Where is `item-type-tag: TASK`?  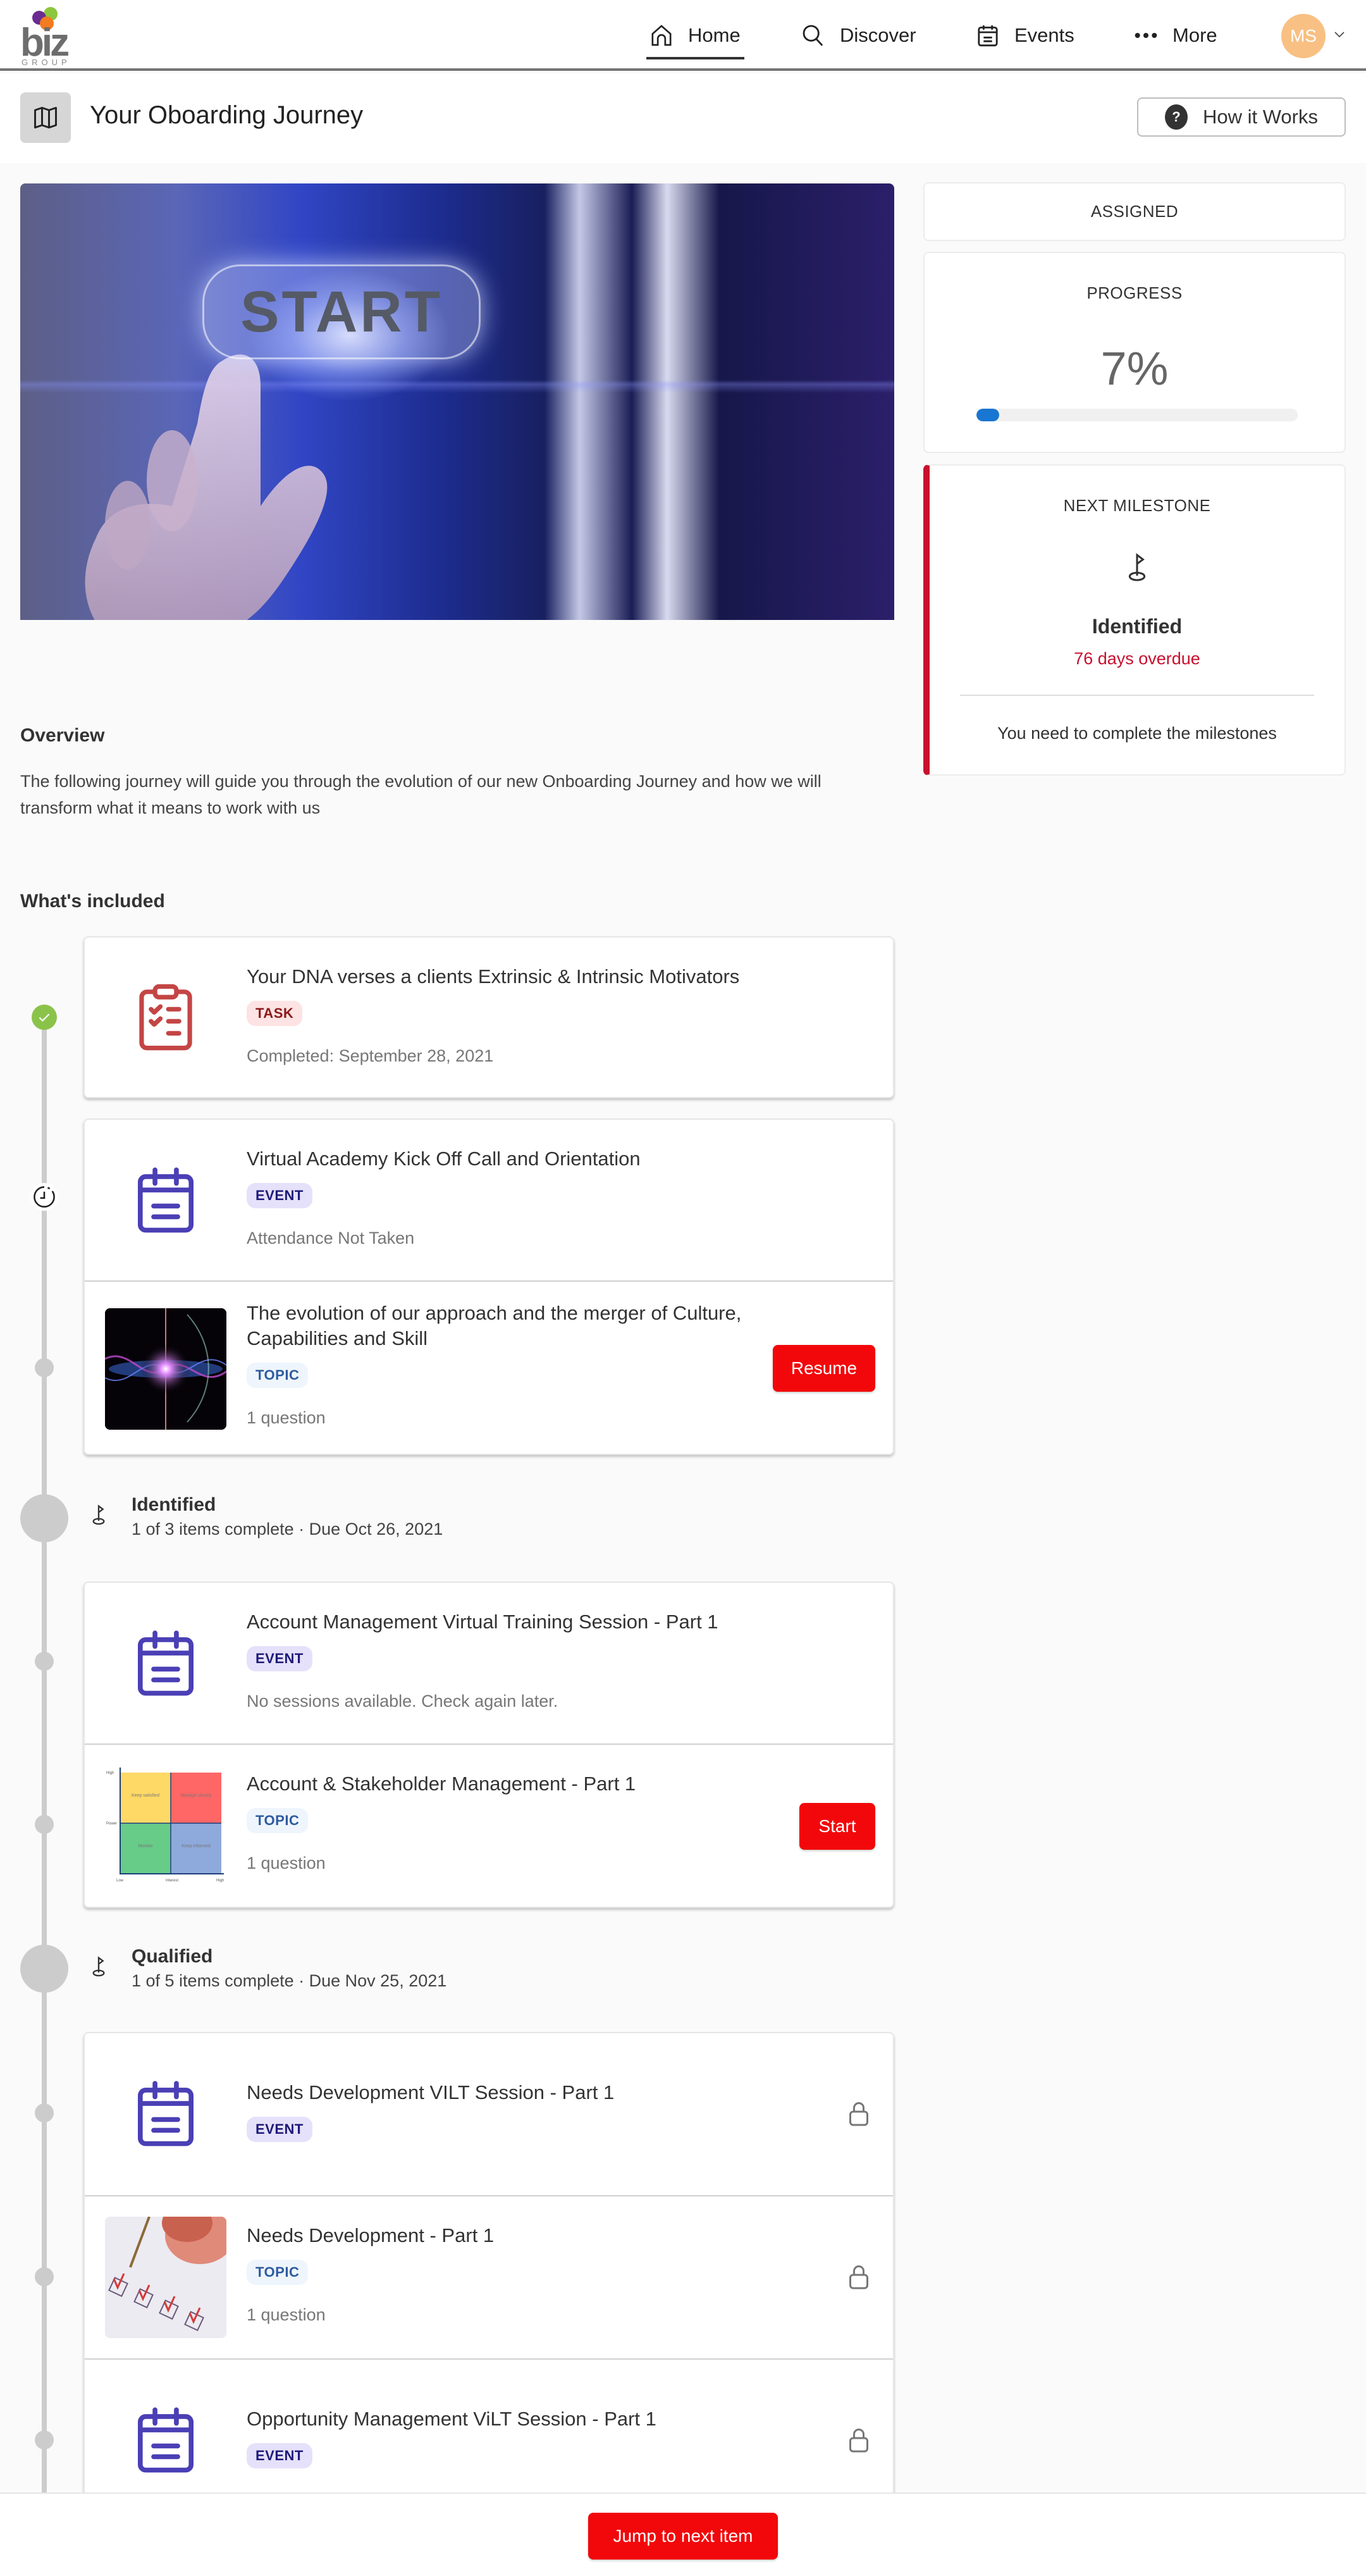
item-type-tag: TASK is located at coordinates (275, 1014).